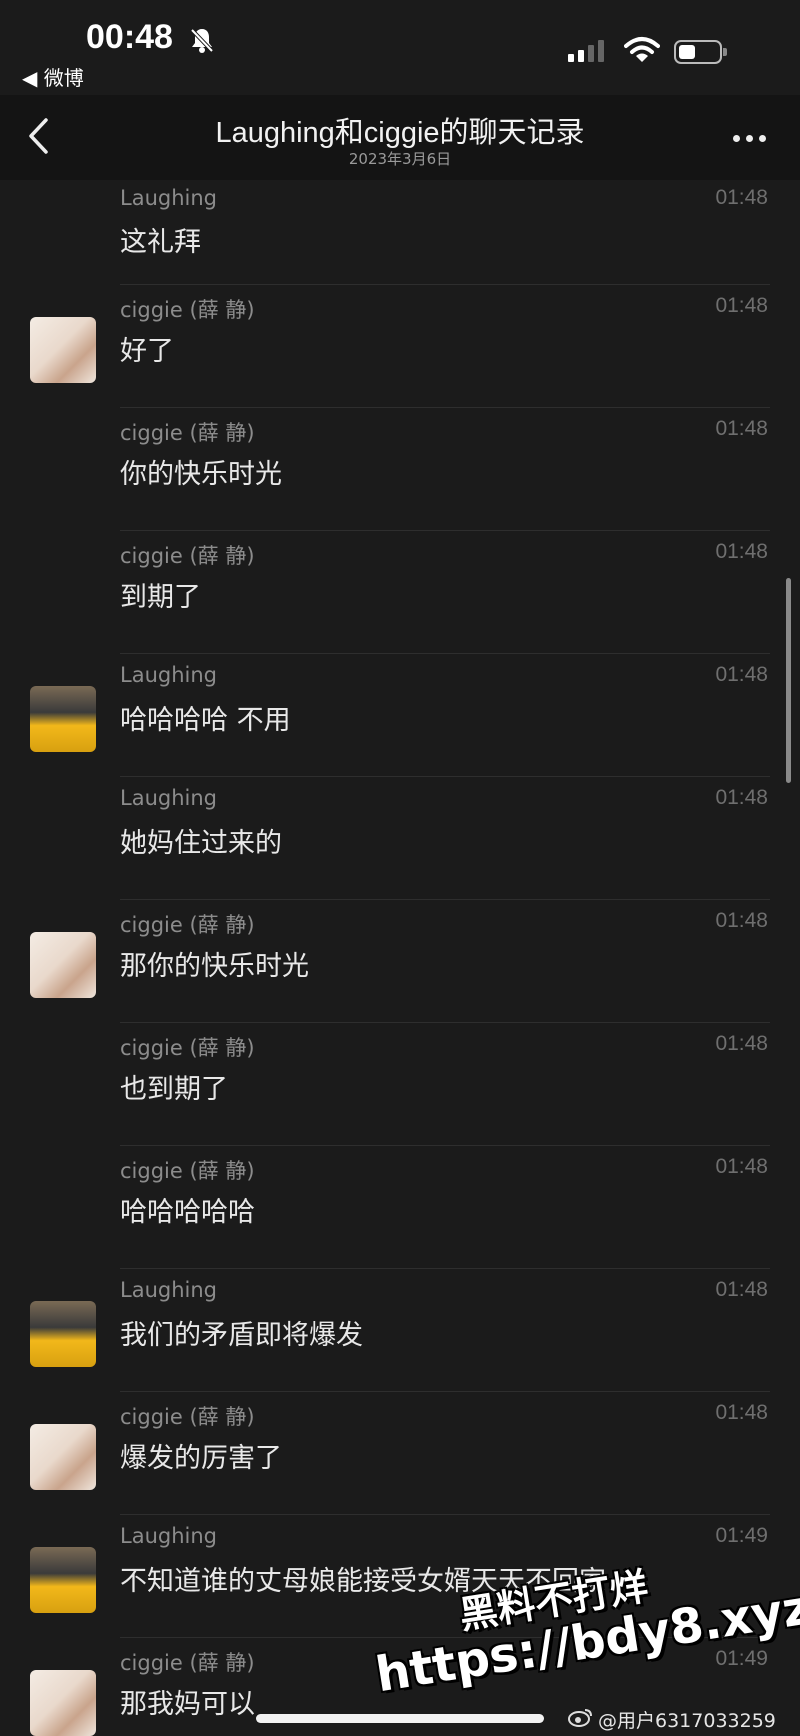 Image resolution: width=800 pixels, height=1736 pixels. Describe the element at coordinates (400, 159) in the screenshot. I see `page-subtitle-date: 2023年3月6日` at that location.